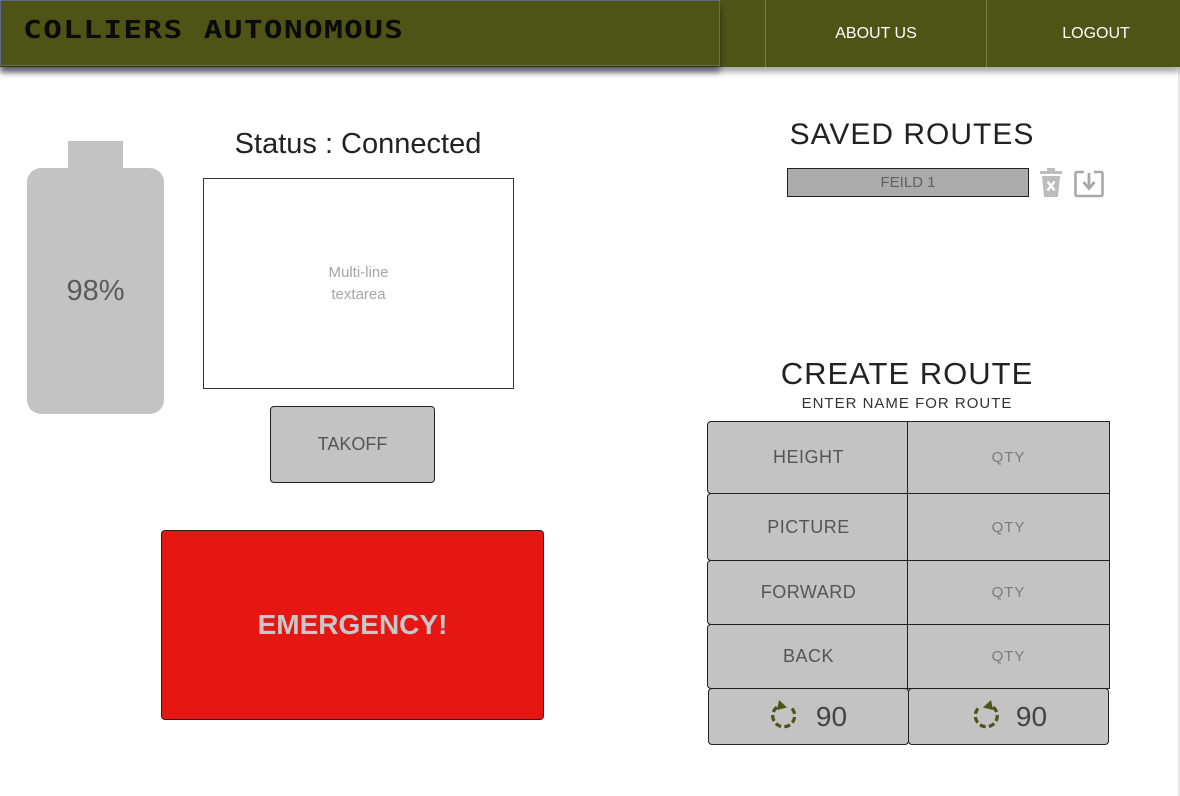 The width and height of the screenshot is (1180, 796). Describe the element at coordinates (1089, 186) in the screenshot. I see `download-icon` at that location.